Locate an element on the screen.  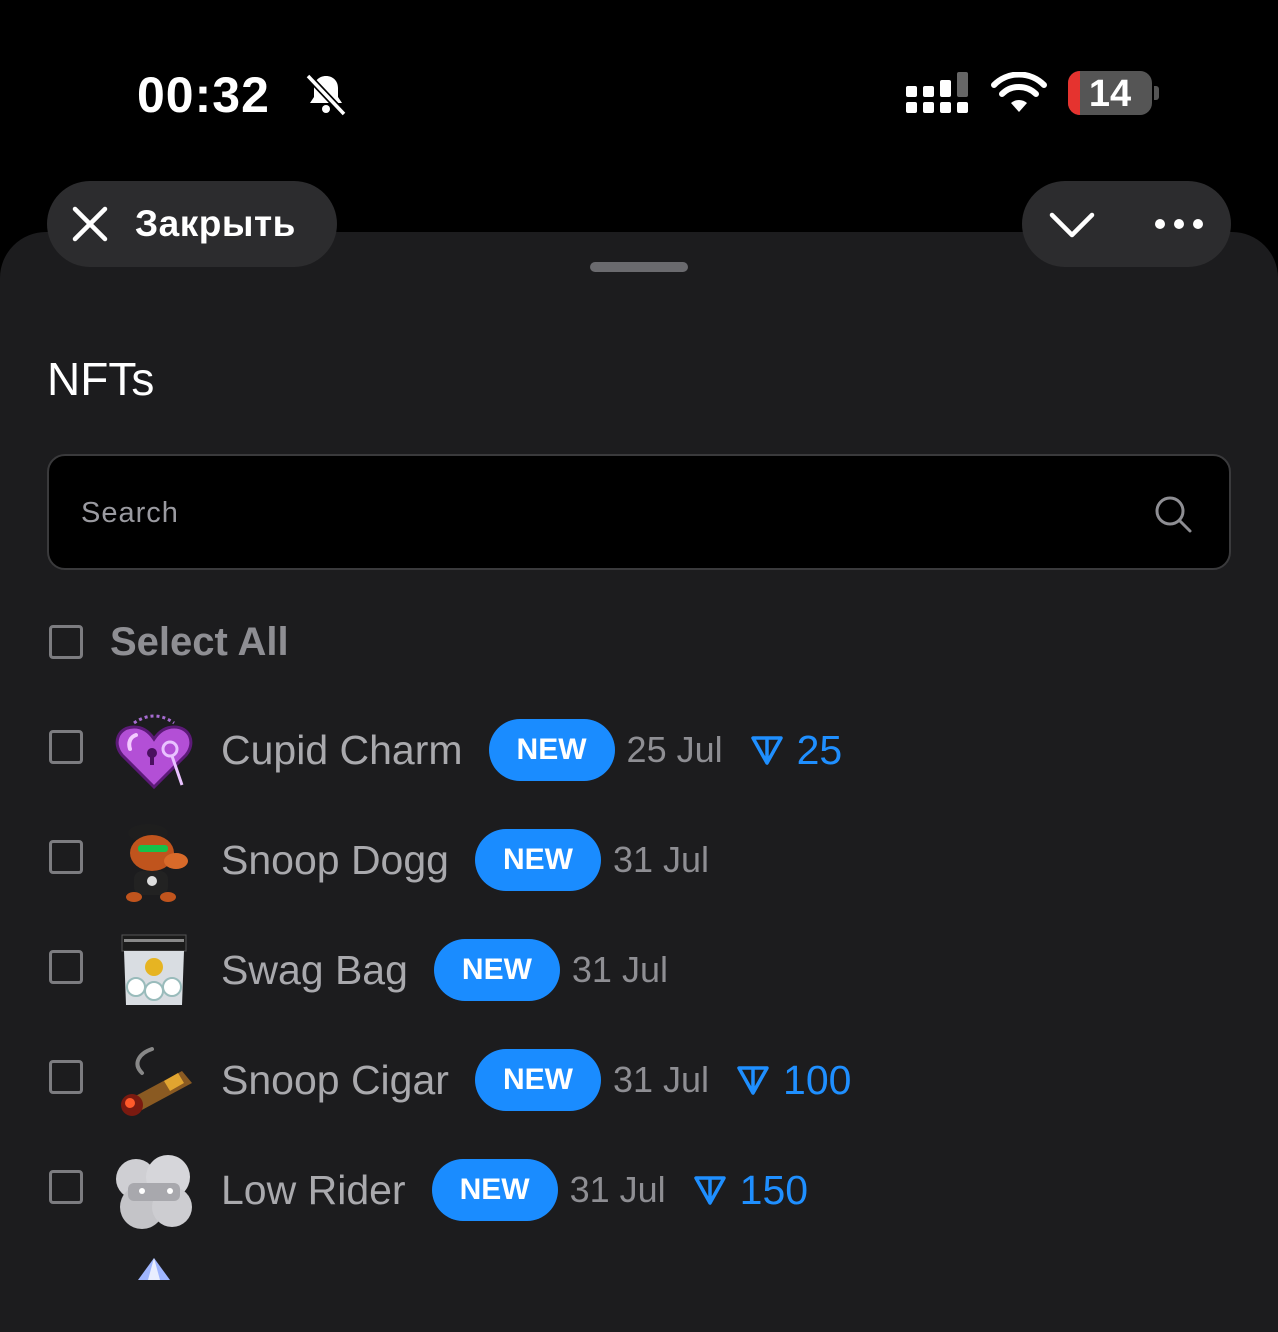
nft-price-value: 25 is located at coordinates (819, 749).